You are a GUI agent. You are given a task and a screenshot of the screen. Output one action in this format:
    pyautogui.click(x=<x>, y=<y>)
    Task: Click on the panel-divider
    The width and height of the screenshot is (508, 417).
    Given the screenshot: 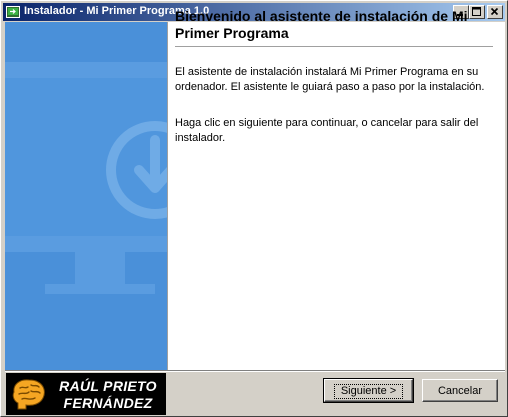 What is the action you would take?
    pyautogui.click(x=167, y=196)
    